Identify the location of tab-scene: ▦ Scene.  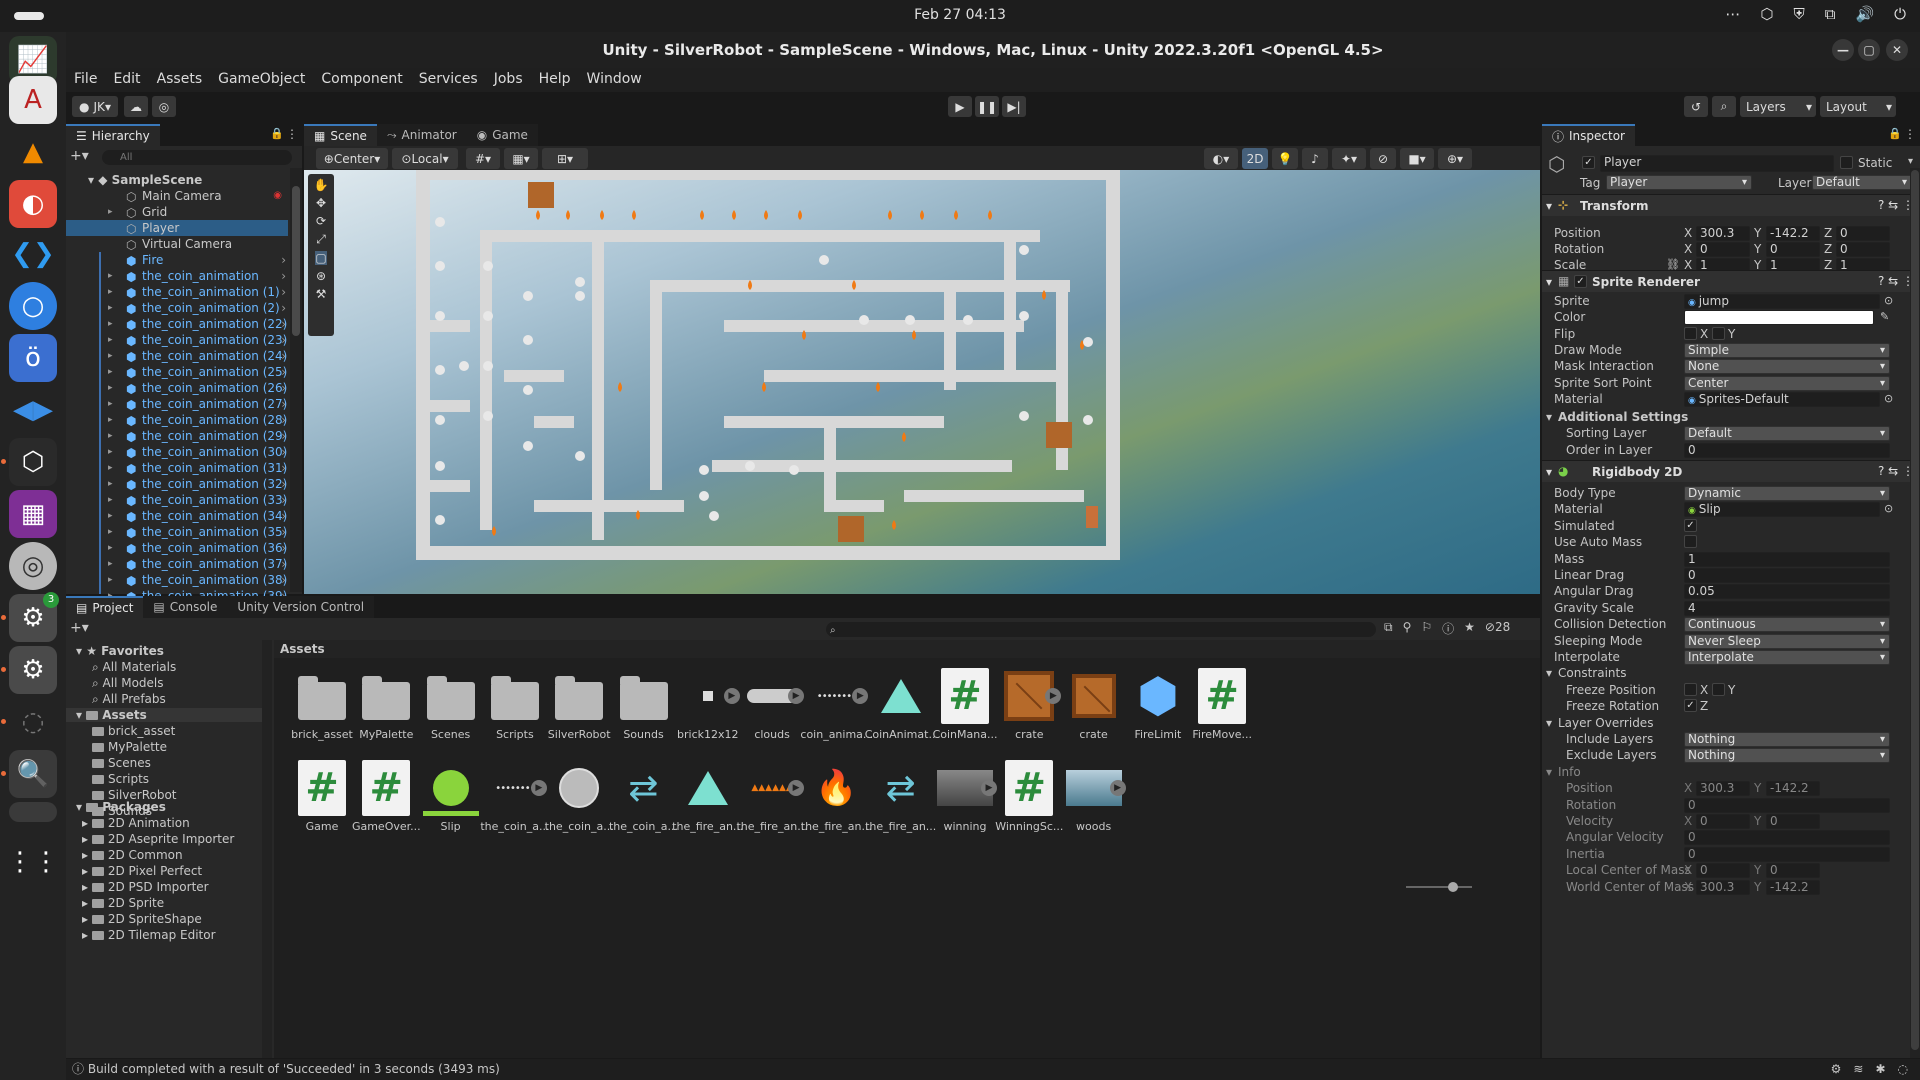
(340, 135).